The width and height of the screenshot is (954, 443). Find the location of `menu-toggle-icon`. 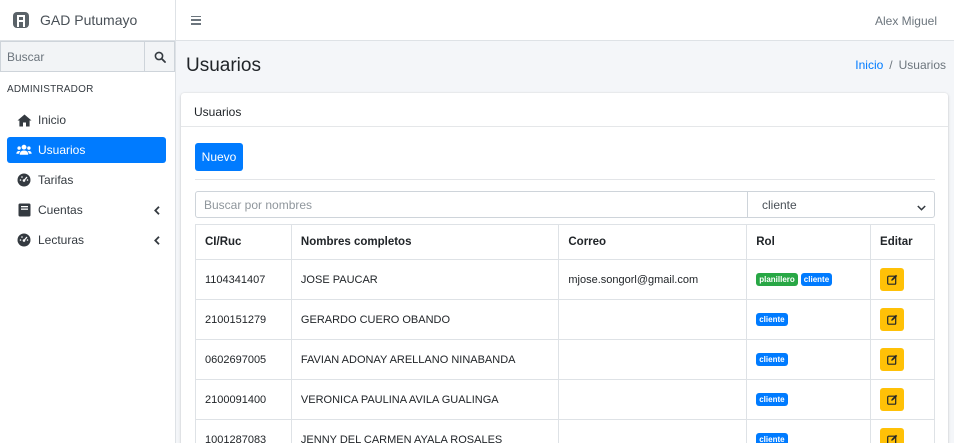

menu-toggle-icon is located at coordinates (196, 20).